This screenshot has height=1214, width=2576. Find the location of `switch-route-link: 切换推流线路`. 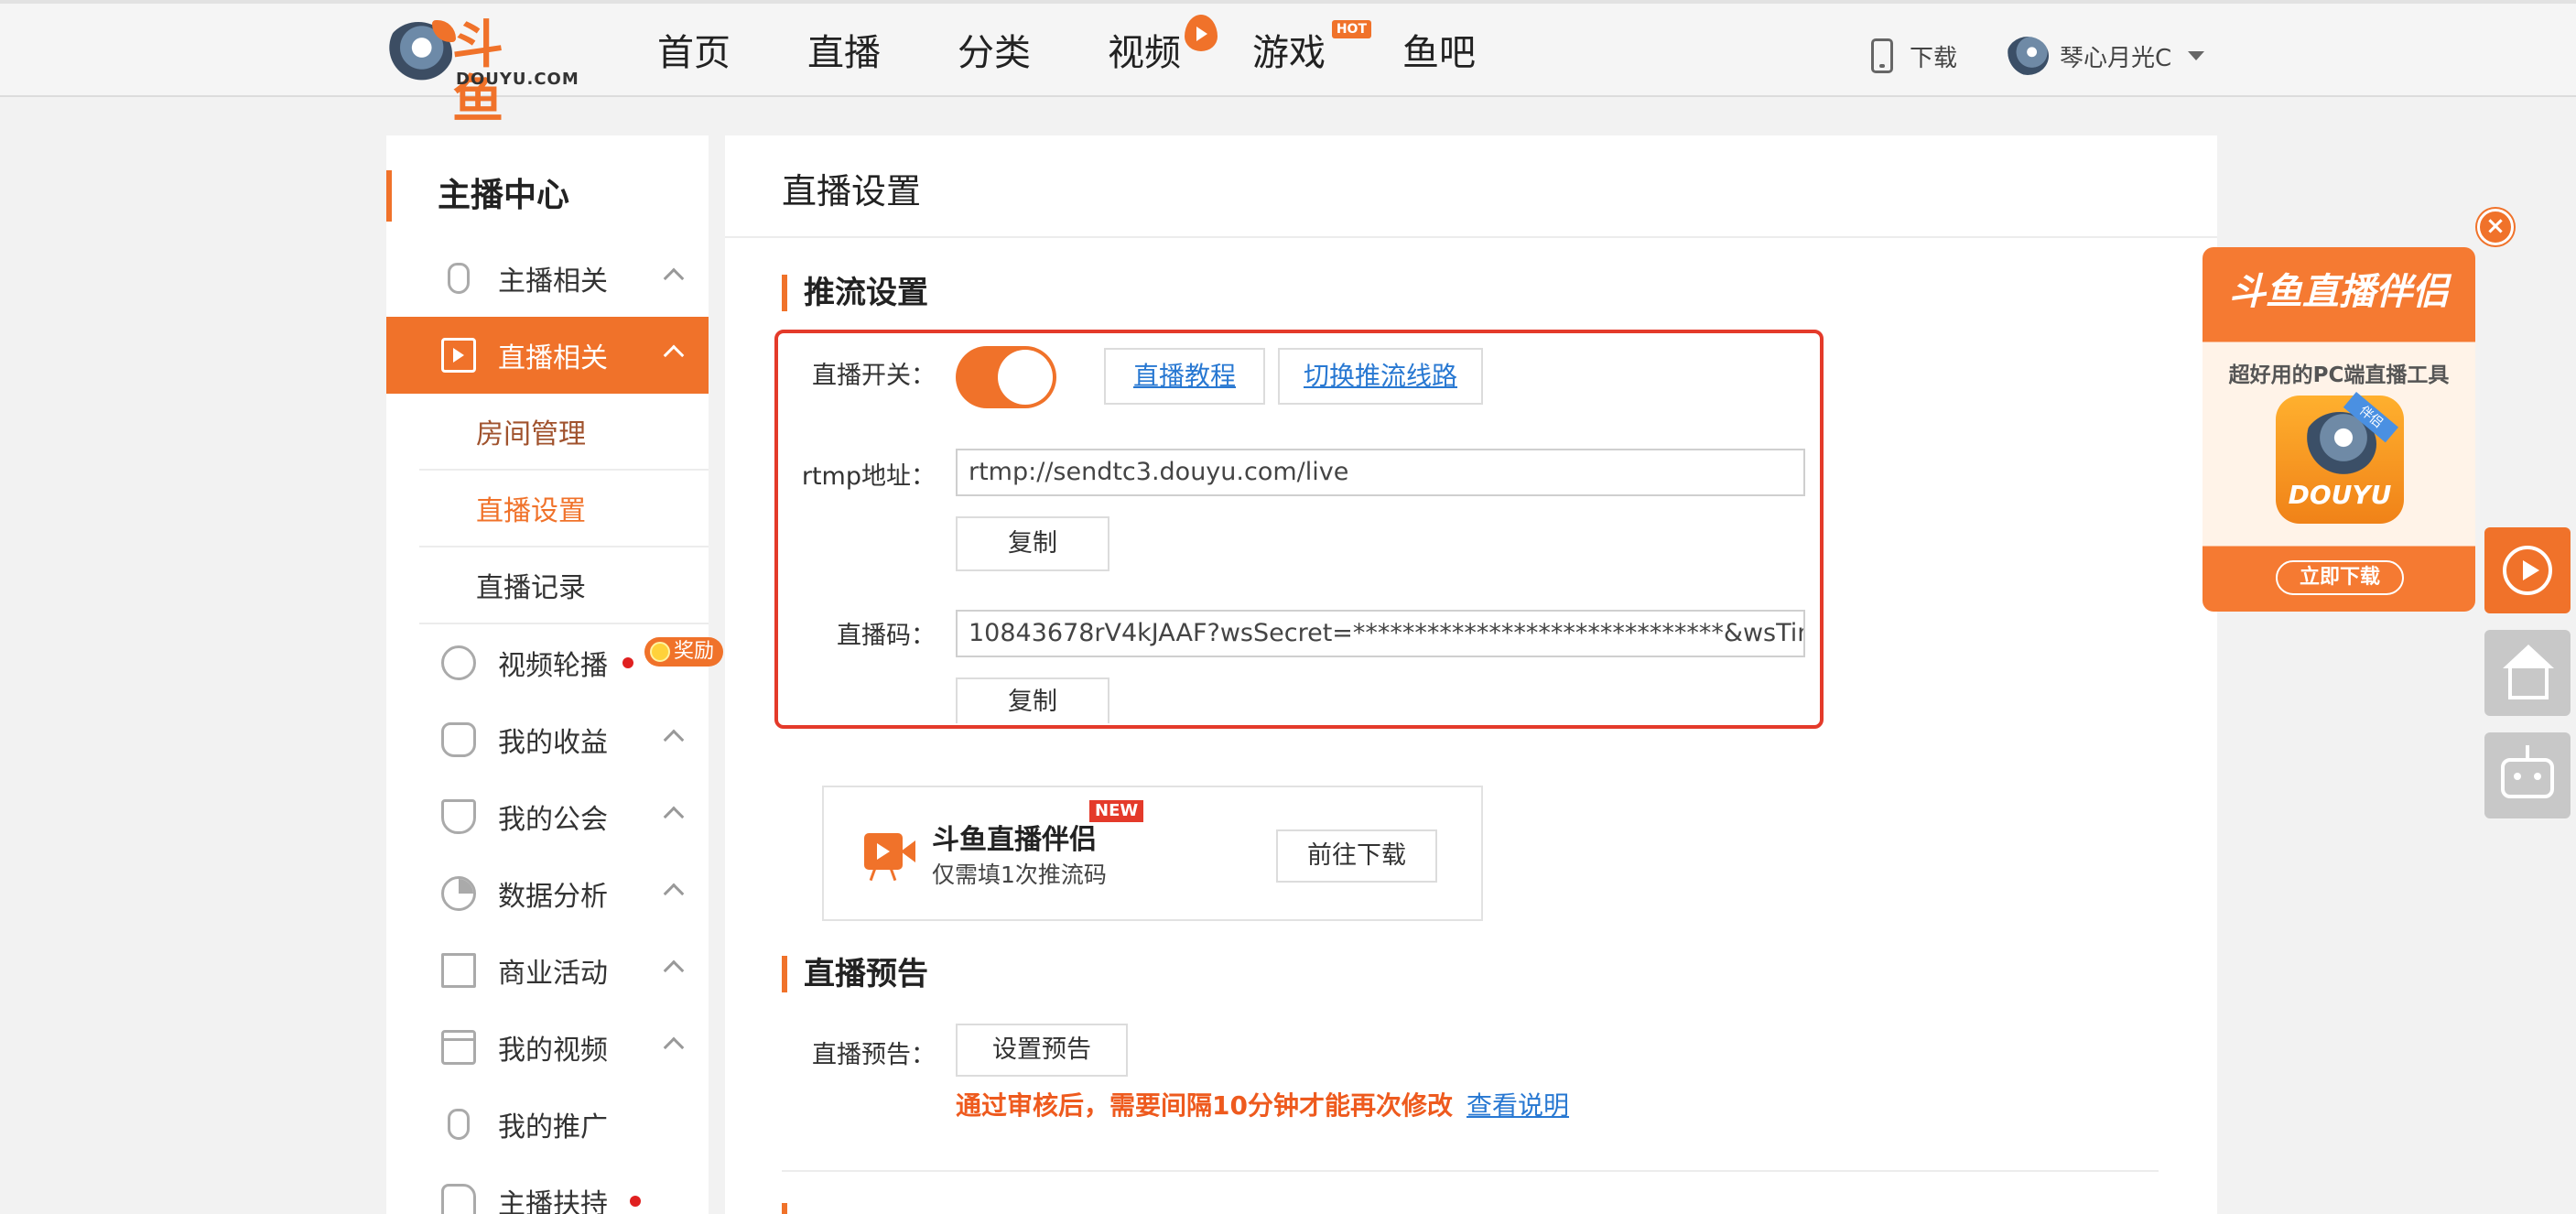

switch-route-link: 切换推流线路 is located at coordinates (1381, 376).